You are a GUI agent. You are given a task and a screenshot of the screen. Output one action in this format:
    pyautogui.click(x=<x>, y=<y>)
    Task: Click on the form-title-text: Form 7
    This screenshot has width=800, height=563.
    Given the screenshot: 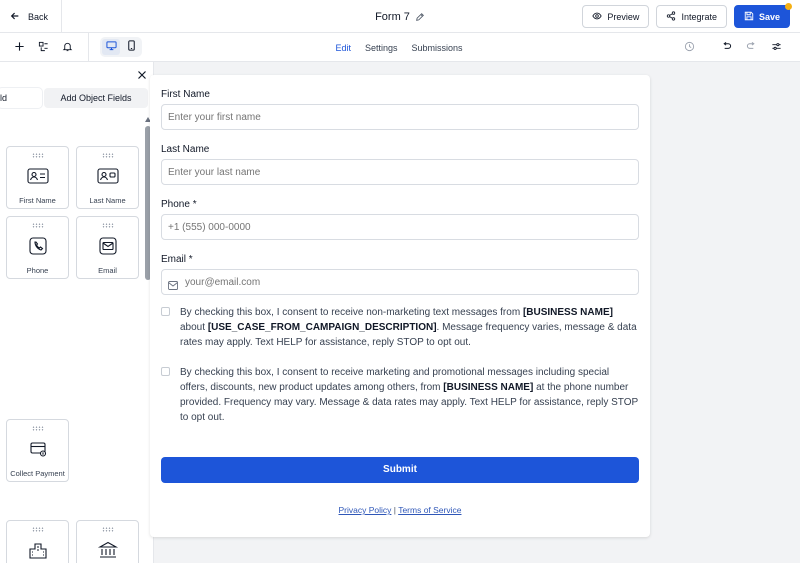 What is the action you would take?
    pyautogui.click(x=392, y=16)
    